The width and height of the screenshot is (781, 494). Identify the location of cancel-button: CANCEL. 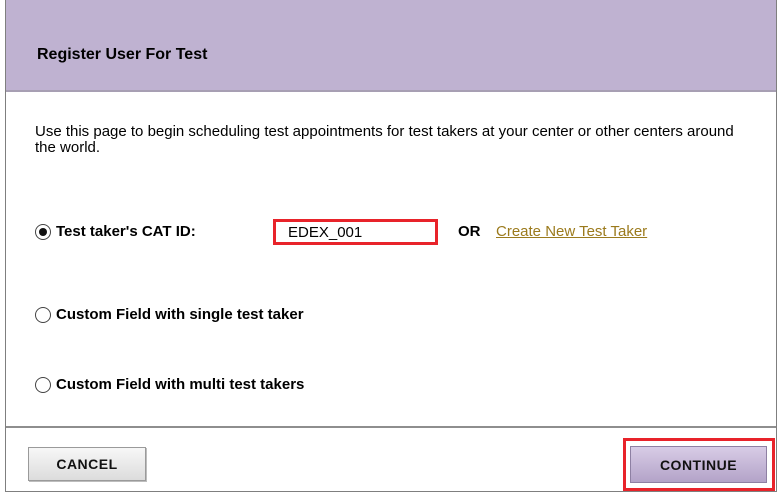
(87, 464).